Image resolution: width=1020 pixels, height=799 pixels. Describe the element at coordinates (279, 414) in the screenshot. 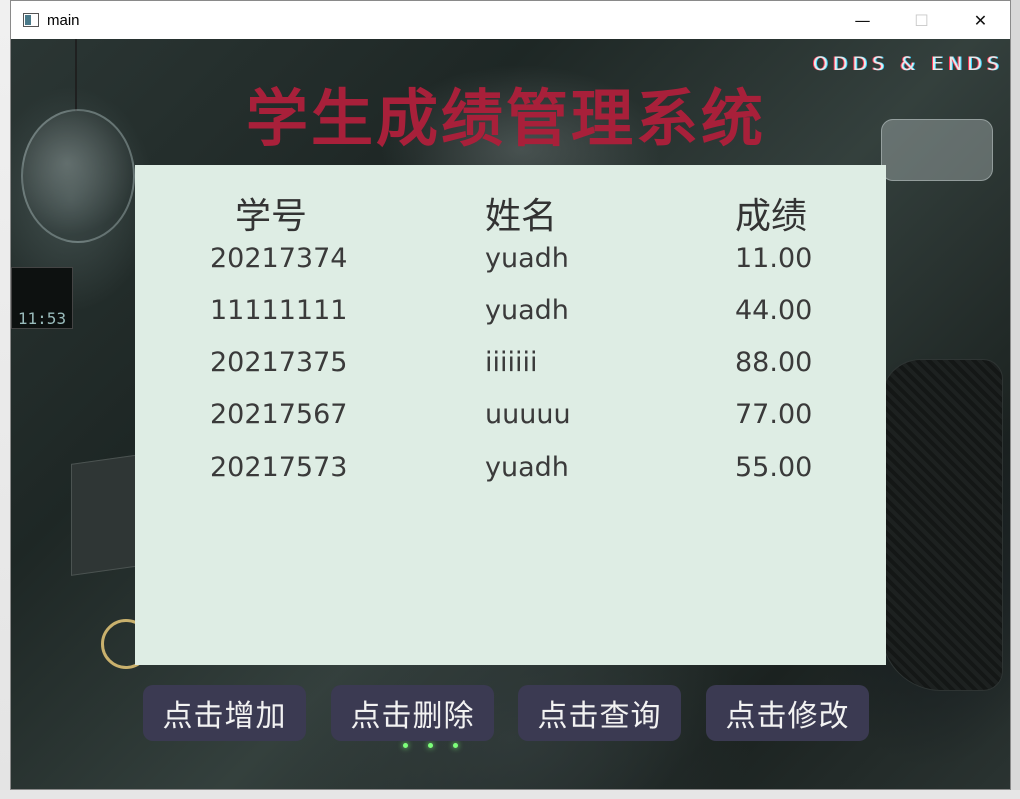

I see `cell-student-id: 20217567` at that location.